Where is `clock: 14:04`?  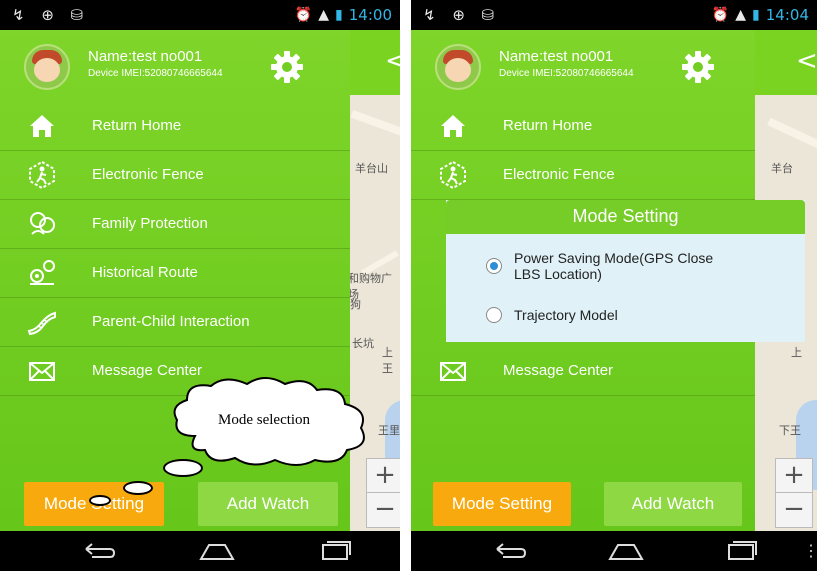
clock: 14:04 is located at coordinates (787, 15).